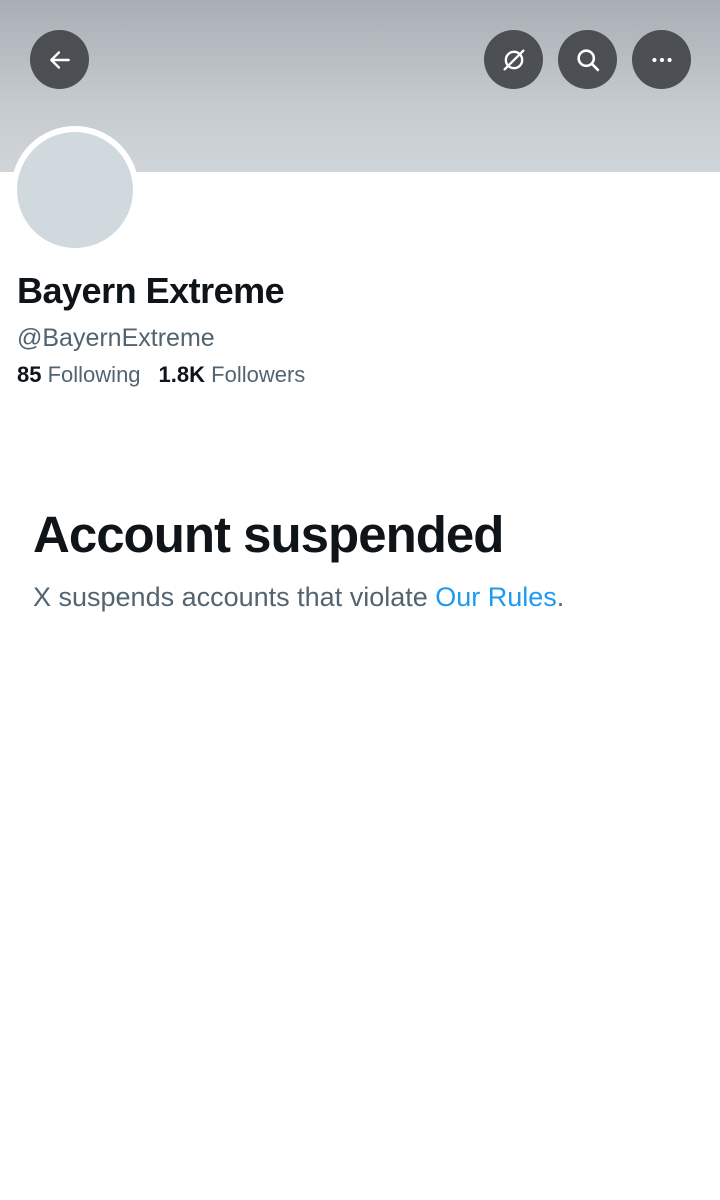 The image size is (720, 1200). I want to click on following-link: 85 Following, so click(79, 375).